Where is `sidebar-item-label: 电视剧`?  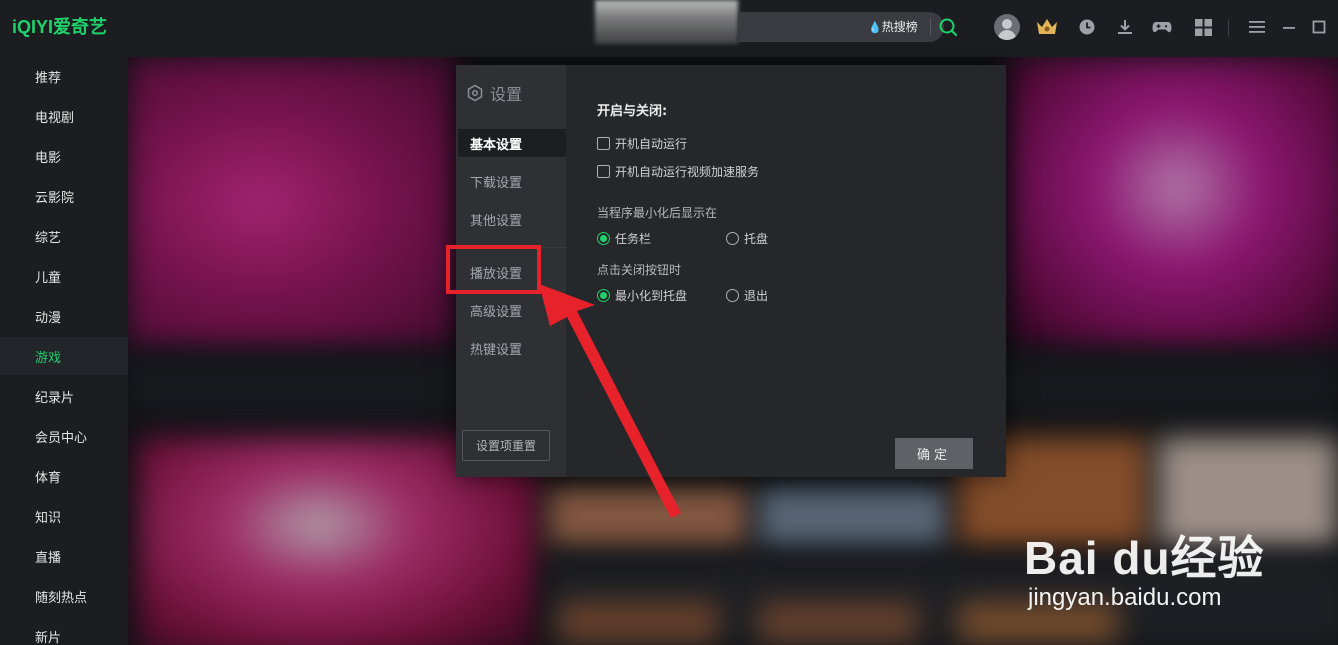
sidebar-item-label: 电视剧 is located at coordinates (55, 118).